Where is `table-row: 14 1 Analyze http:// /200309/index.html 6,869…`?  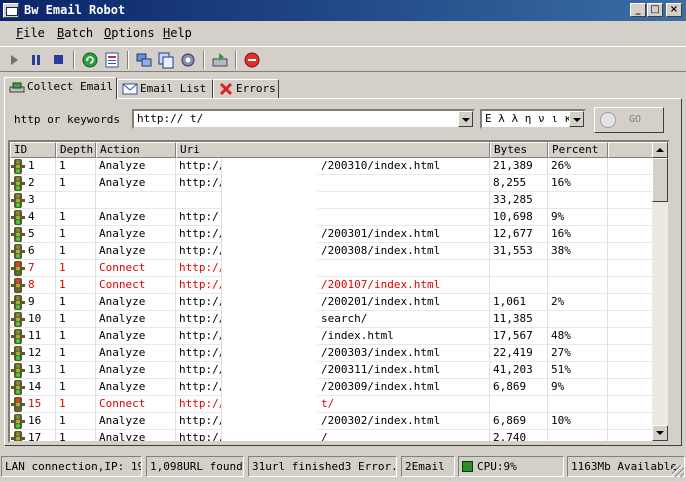
table-row: 14 1 Analyze http:// /200309/index.html 6,869… is located at coordinates (333, 387).